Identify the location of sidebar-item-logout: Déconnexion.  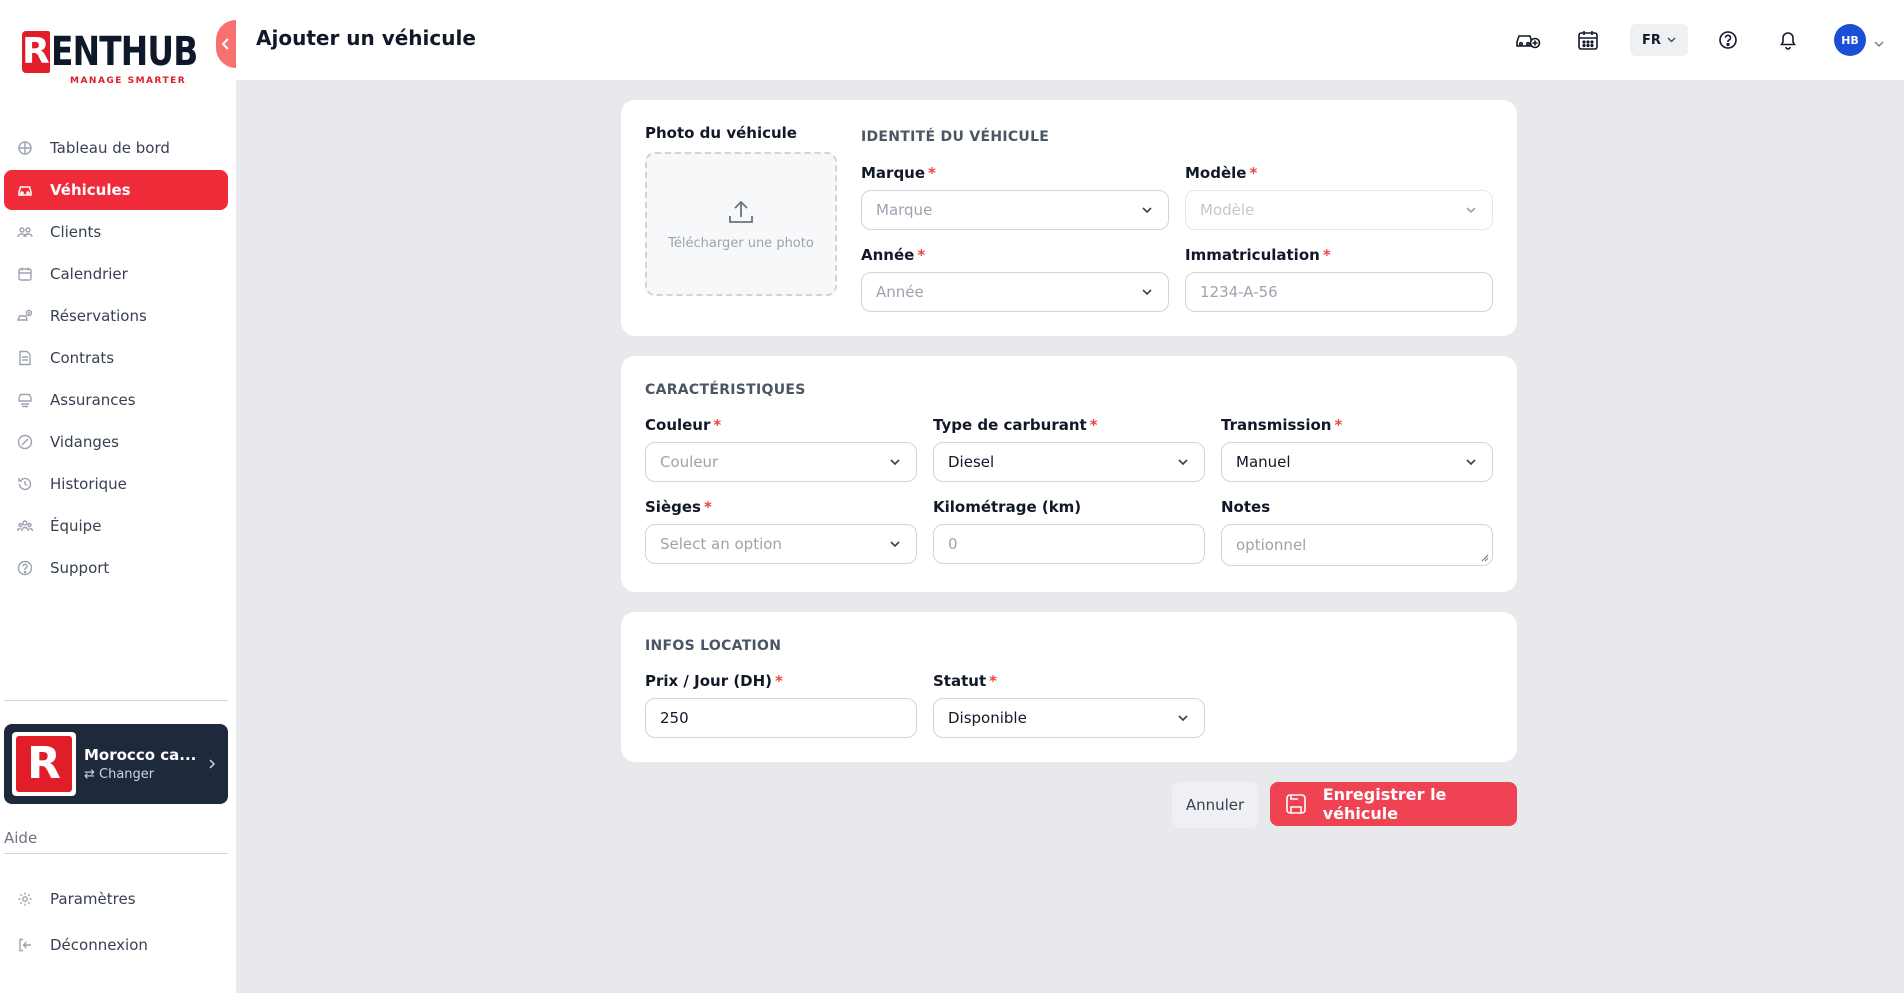
(116, 945).